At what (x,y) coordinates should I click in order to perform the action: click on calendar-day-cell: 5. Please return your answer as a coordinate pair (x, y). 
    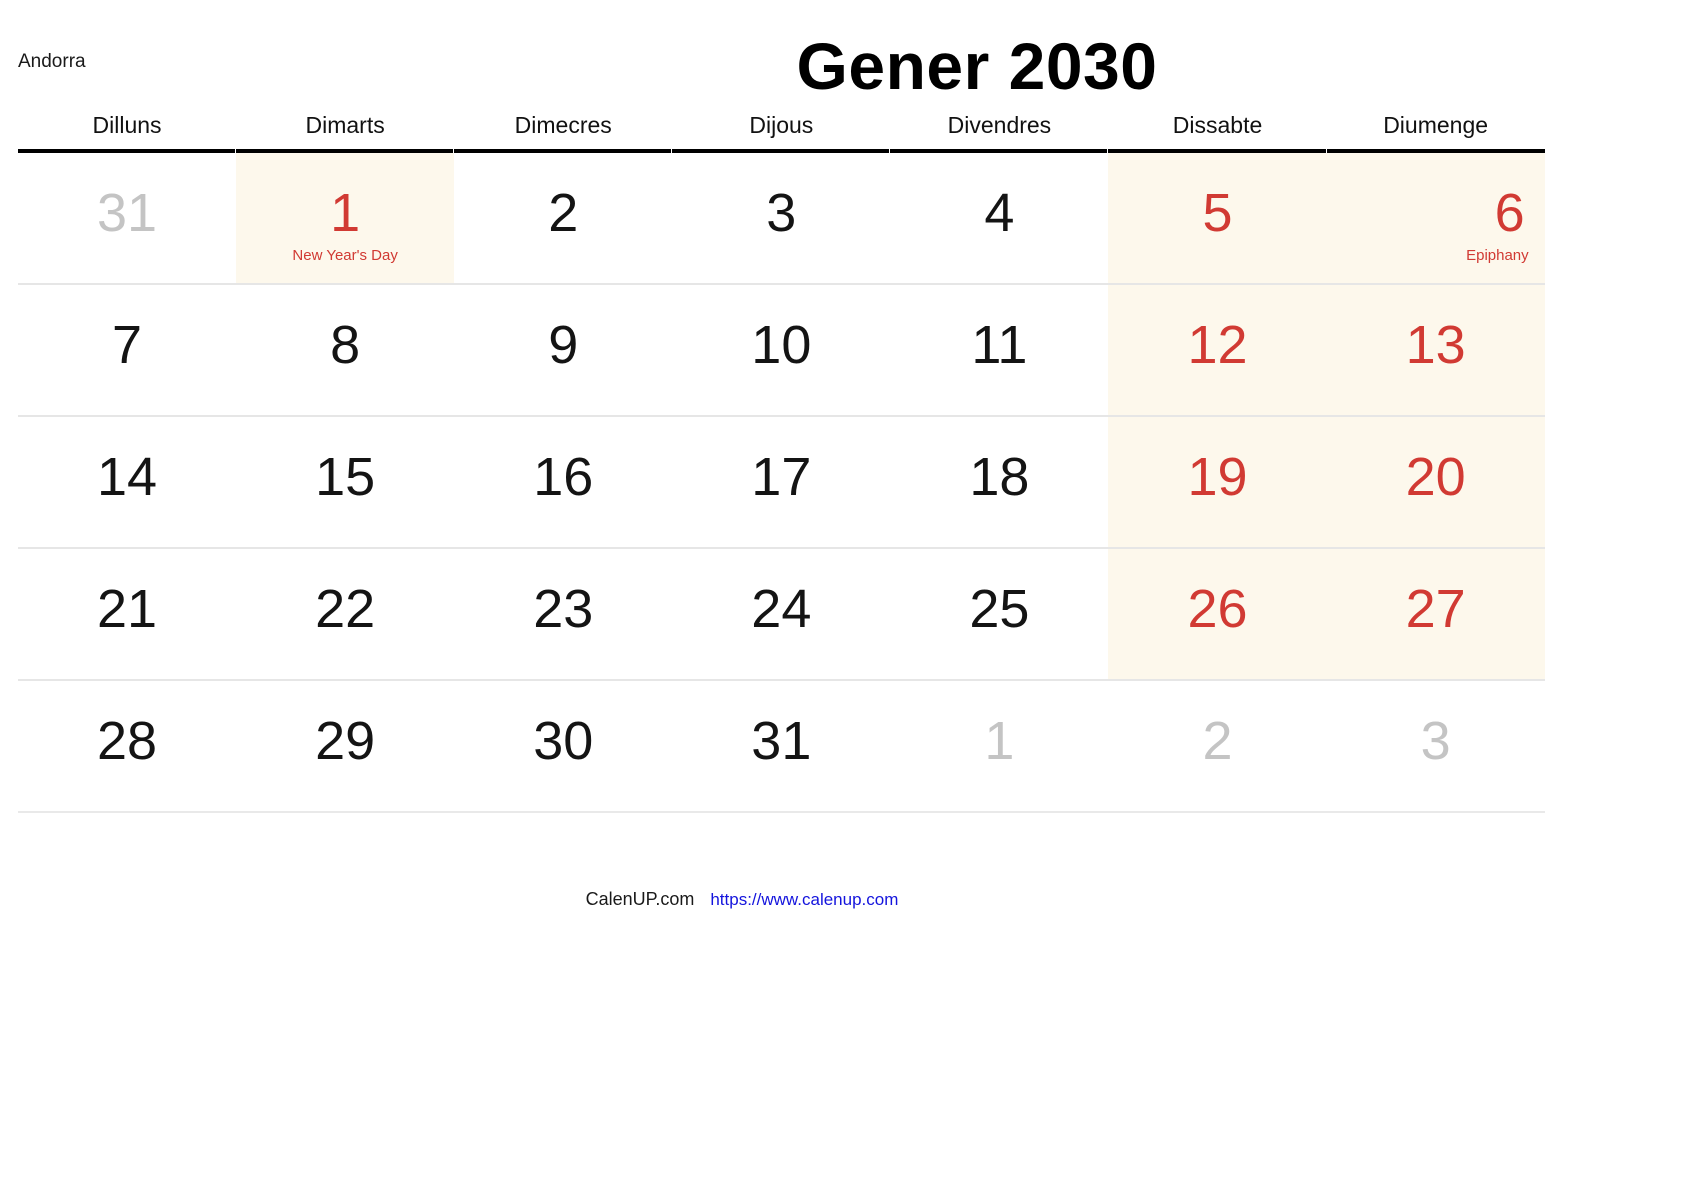
    Looking at the image, I should click on (1217, 218).